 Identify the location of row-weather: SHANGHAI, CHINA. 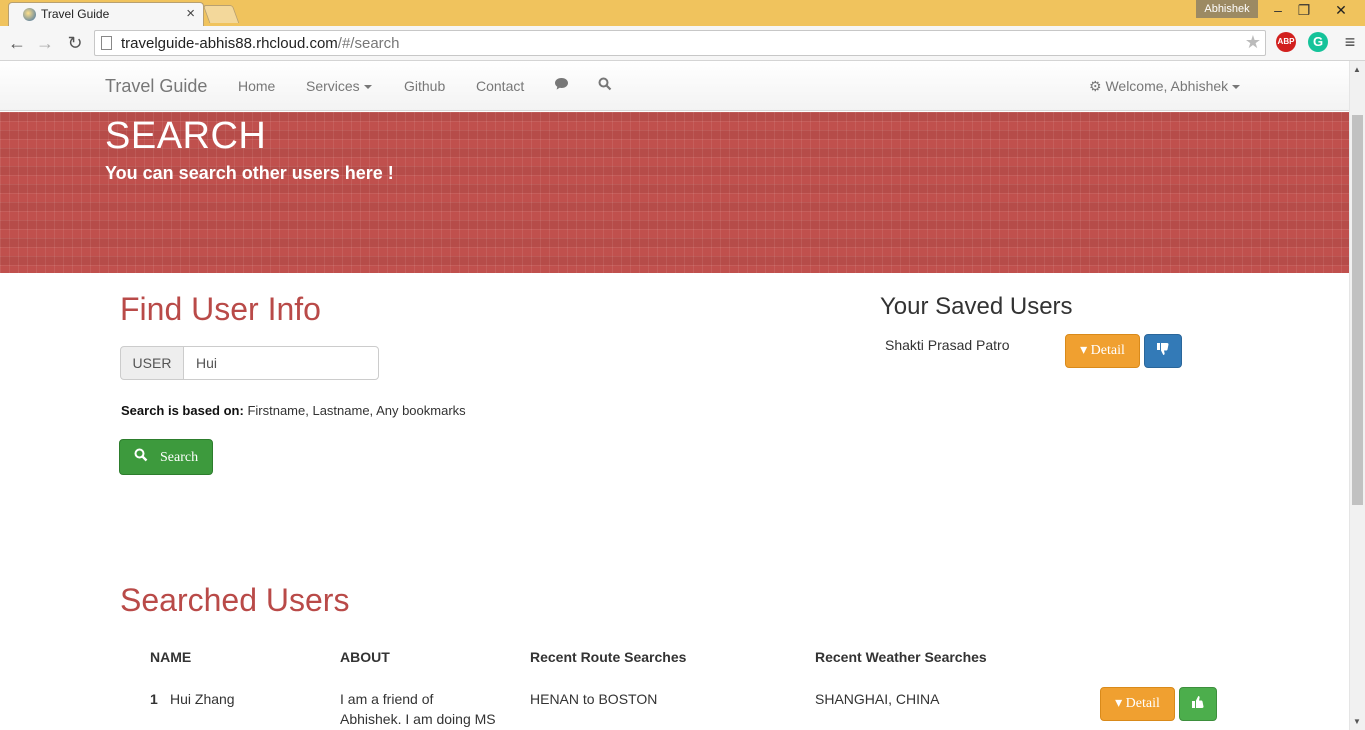
(877, 699).